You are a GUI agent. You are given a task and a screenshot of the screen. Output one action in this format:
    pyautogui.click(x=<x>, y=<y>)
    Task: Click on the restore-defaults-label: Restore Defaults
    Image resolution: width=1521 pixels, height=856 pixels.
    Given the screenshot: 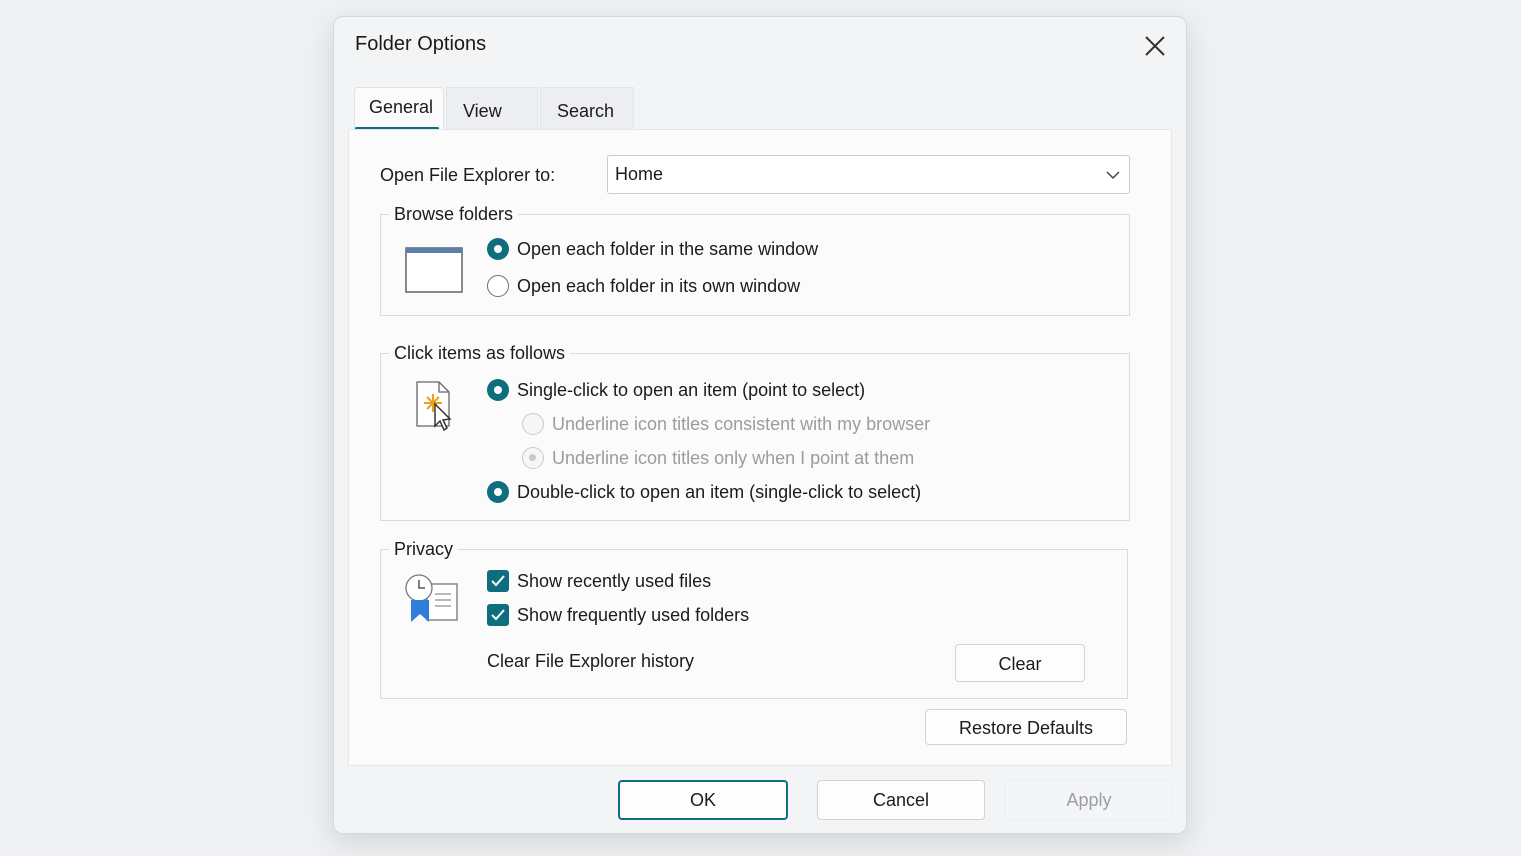 What is the action you would take?
    pyautogui.click(x=1026, y=728)
    